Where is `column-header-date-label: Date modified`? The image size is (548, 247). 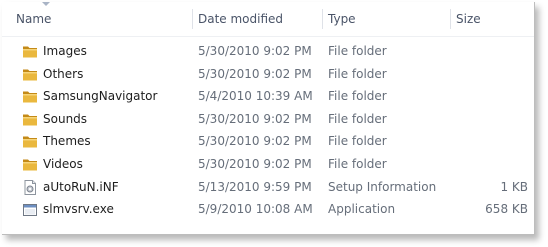 column-header-date-label: Date modified is located at coordinates (241, 19).